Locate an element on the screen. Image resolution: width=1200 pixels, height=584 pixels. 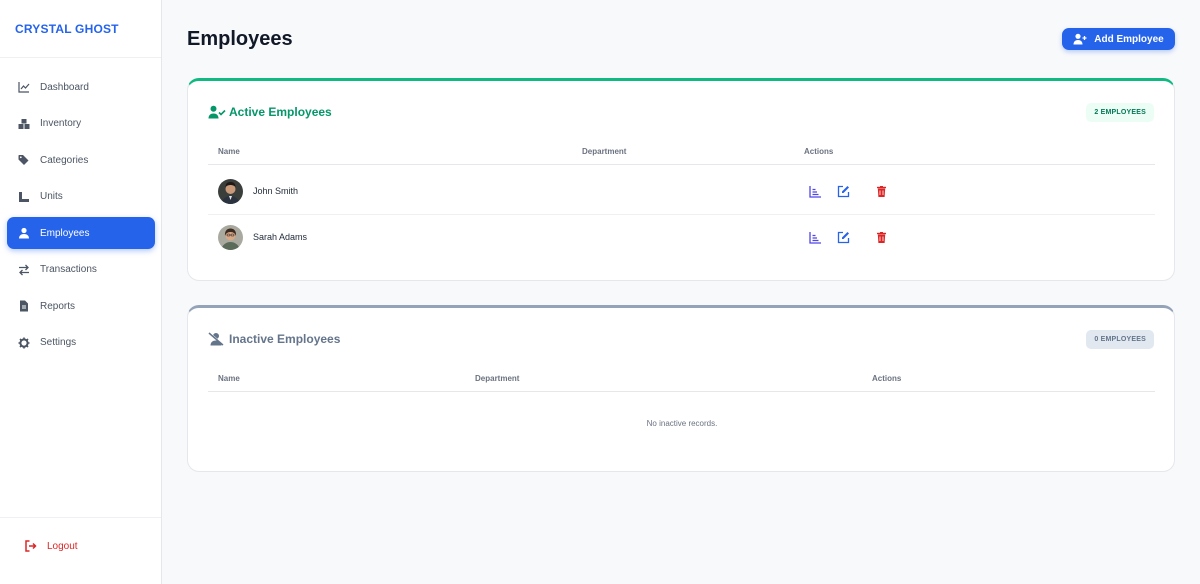
logout-button: Logout is located at coordinates (51, 546).